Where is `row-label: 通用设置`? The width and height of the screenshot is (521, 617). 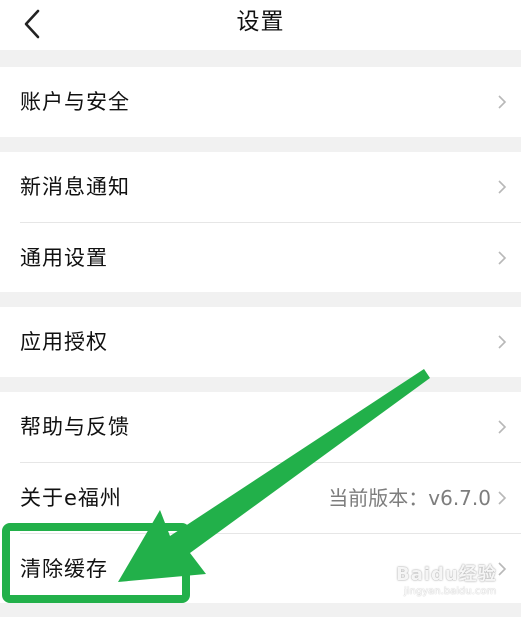
row-label: 通用设置 is located at coordinates (64, 258).